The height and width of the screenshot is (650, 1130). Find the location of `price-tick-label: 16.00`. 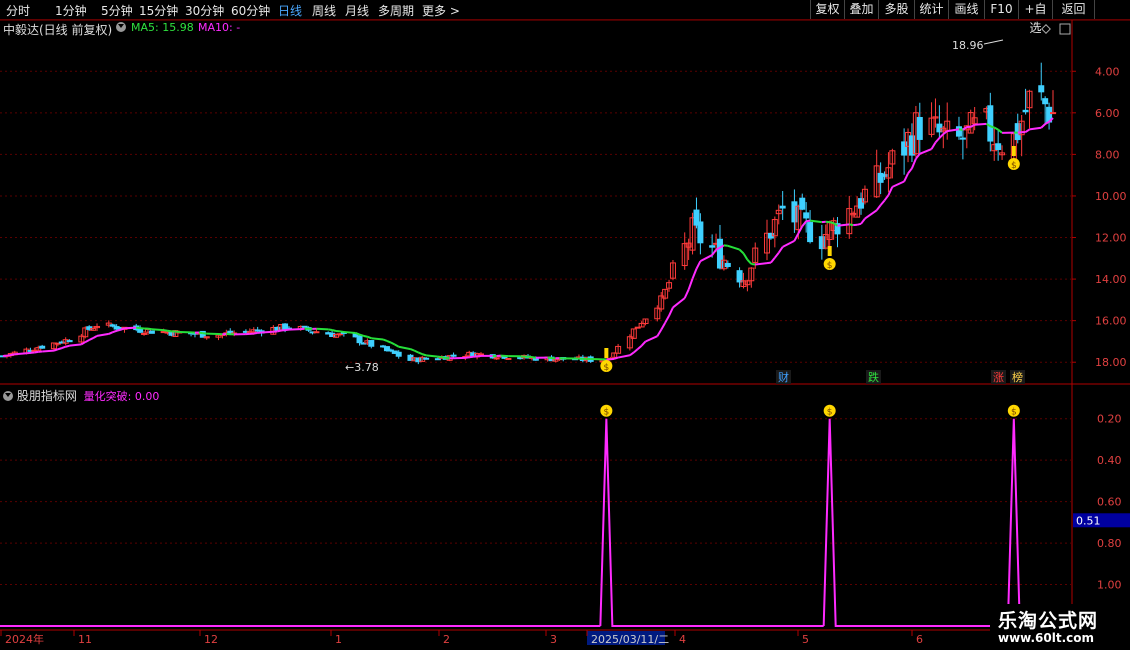

price-tick-label: 16.00 is located at coordinates (1111, 321).